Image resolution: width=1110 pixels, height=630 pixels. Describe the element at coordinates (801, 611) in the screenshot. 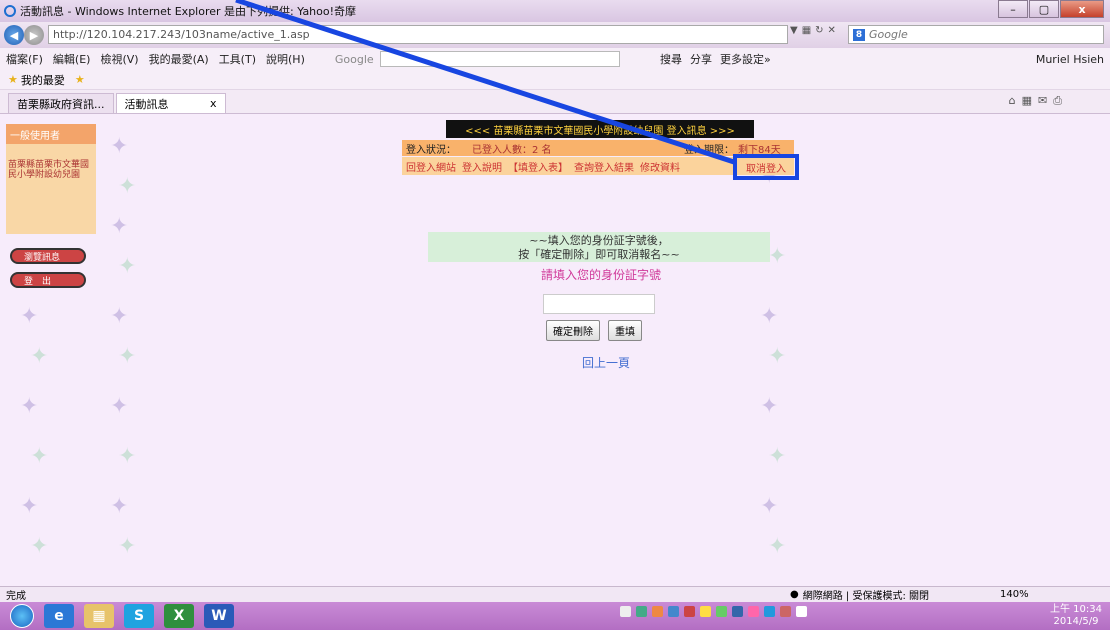

I see `volume-icon` at that location.